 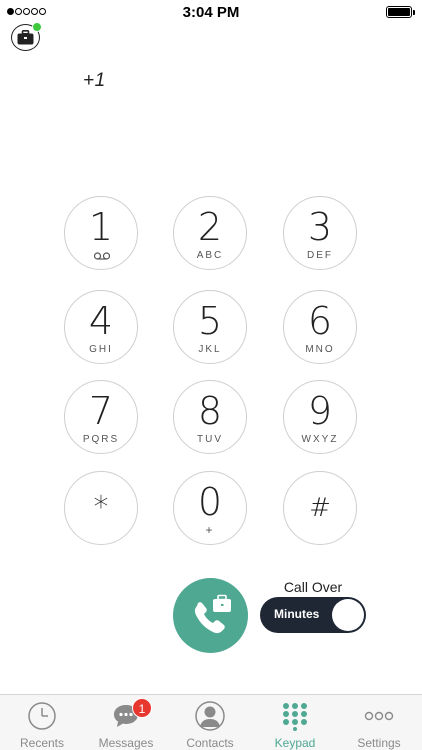 I want to click on key-letters: JKL, so click(x=210, y=349).